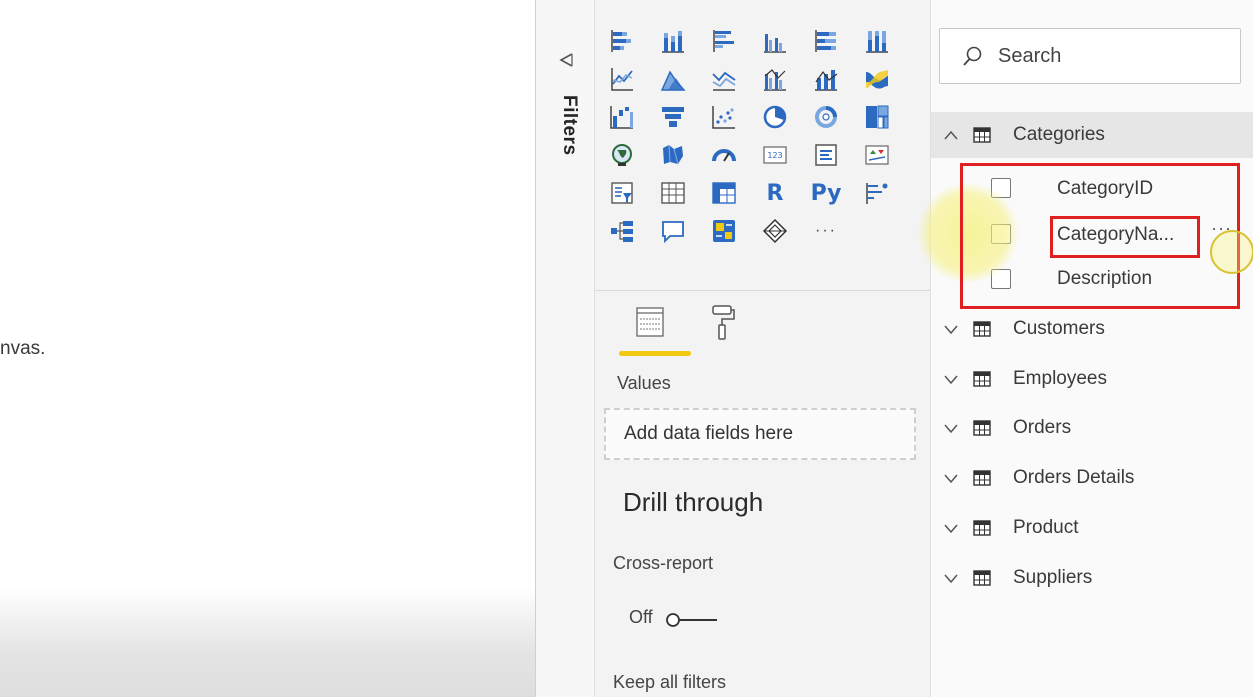 The image size is (1253, 697). Describe the element at coordinates (951, 135) in the screenshot. I see `chevron-up-icon` at that location.